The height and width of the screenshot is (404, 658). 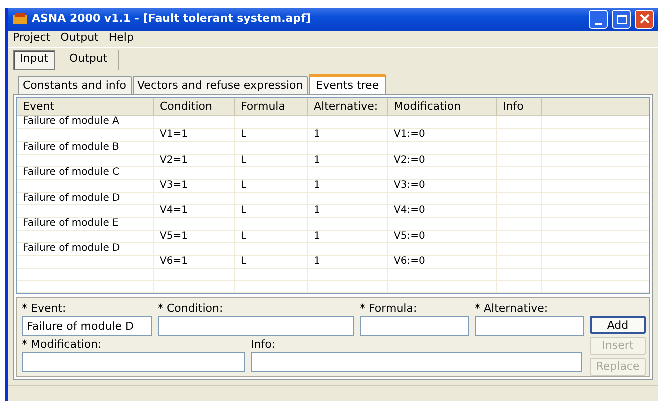 I want to click on table-cell: V5=1, so click(x=194, y=236).